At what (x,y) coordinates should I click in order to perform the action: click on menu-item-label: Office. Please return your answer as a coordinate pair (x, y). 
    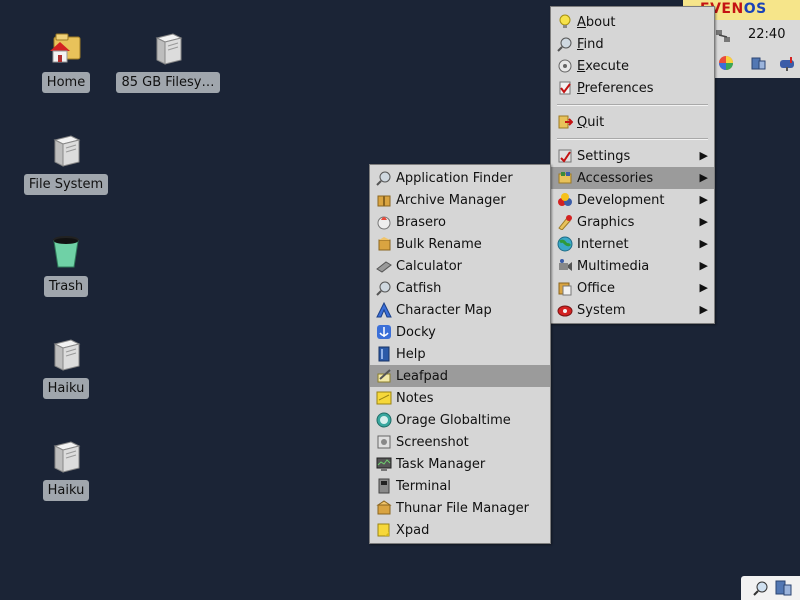
    Looking at the image, I should click on (596, 288).